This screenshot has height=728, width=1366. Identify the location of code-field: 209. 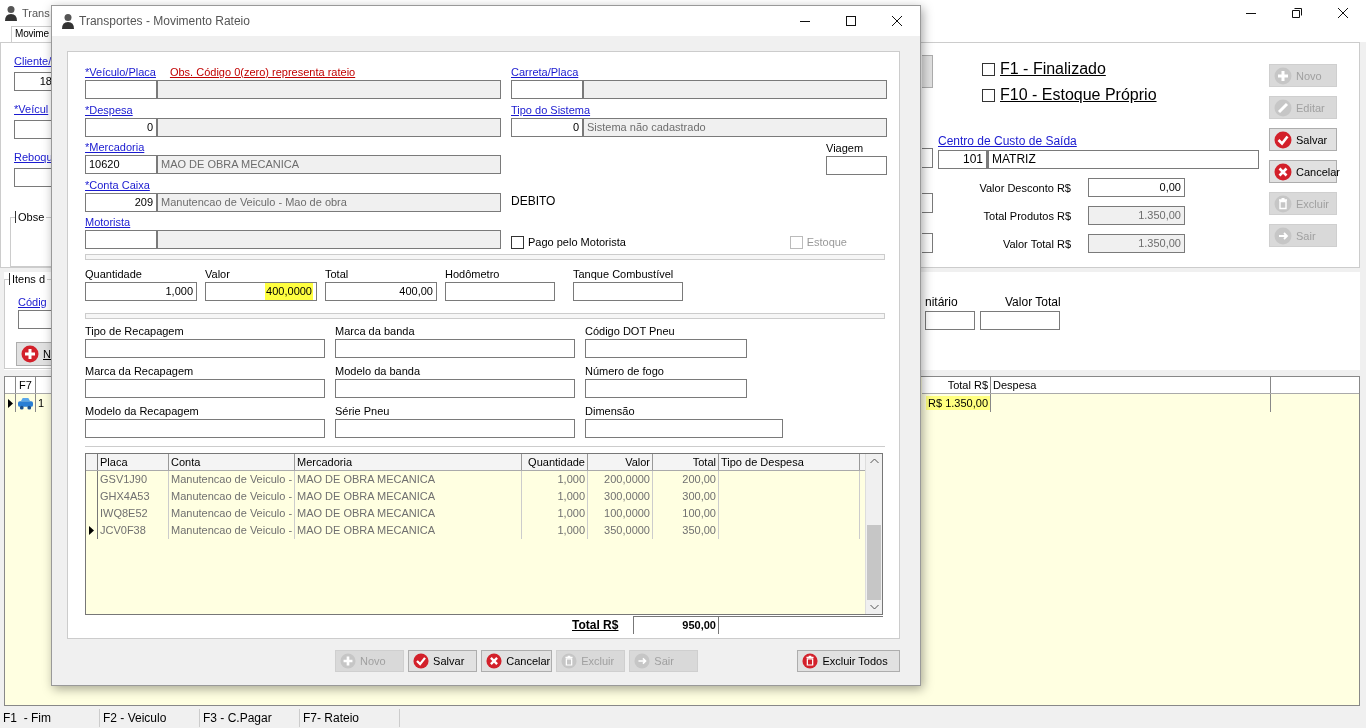
(121, 202).